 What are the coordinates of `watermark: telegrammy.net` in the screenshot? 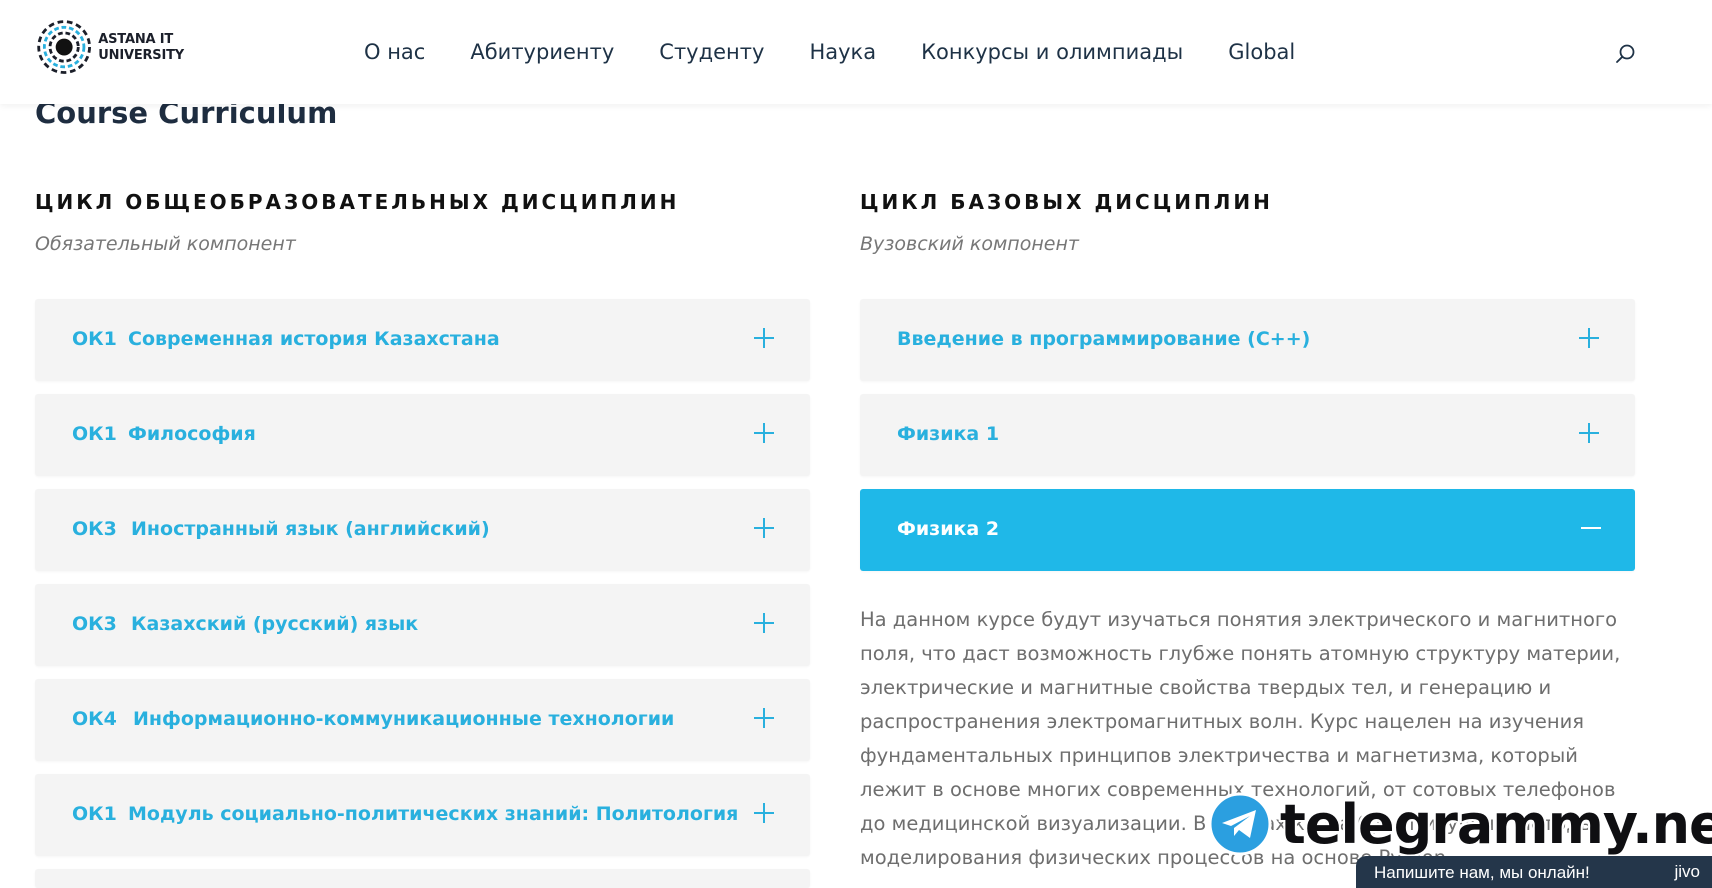 It's located at (1460, 824).